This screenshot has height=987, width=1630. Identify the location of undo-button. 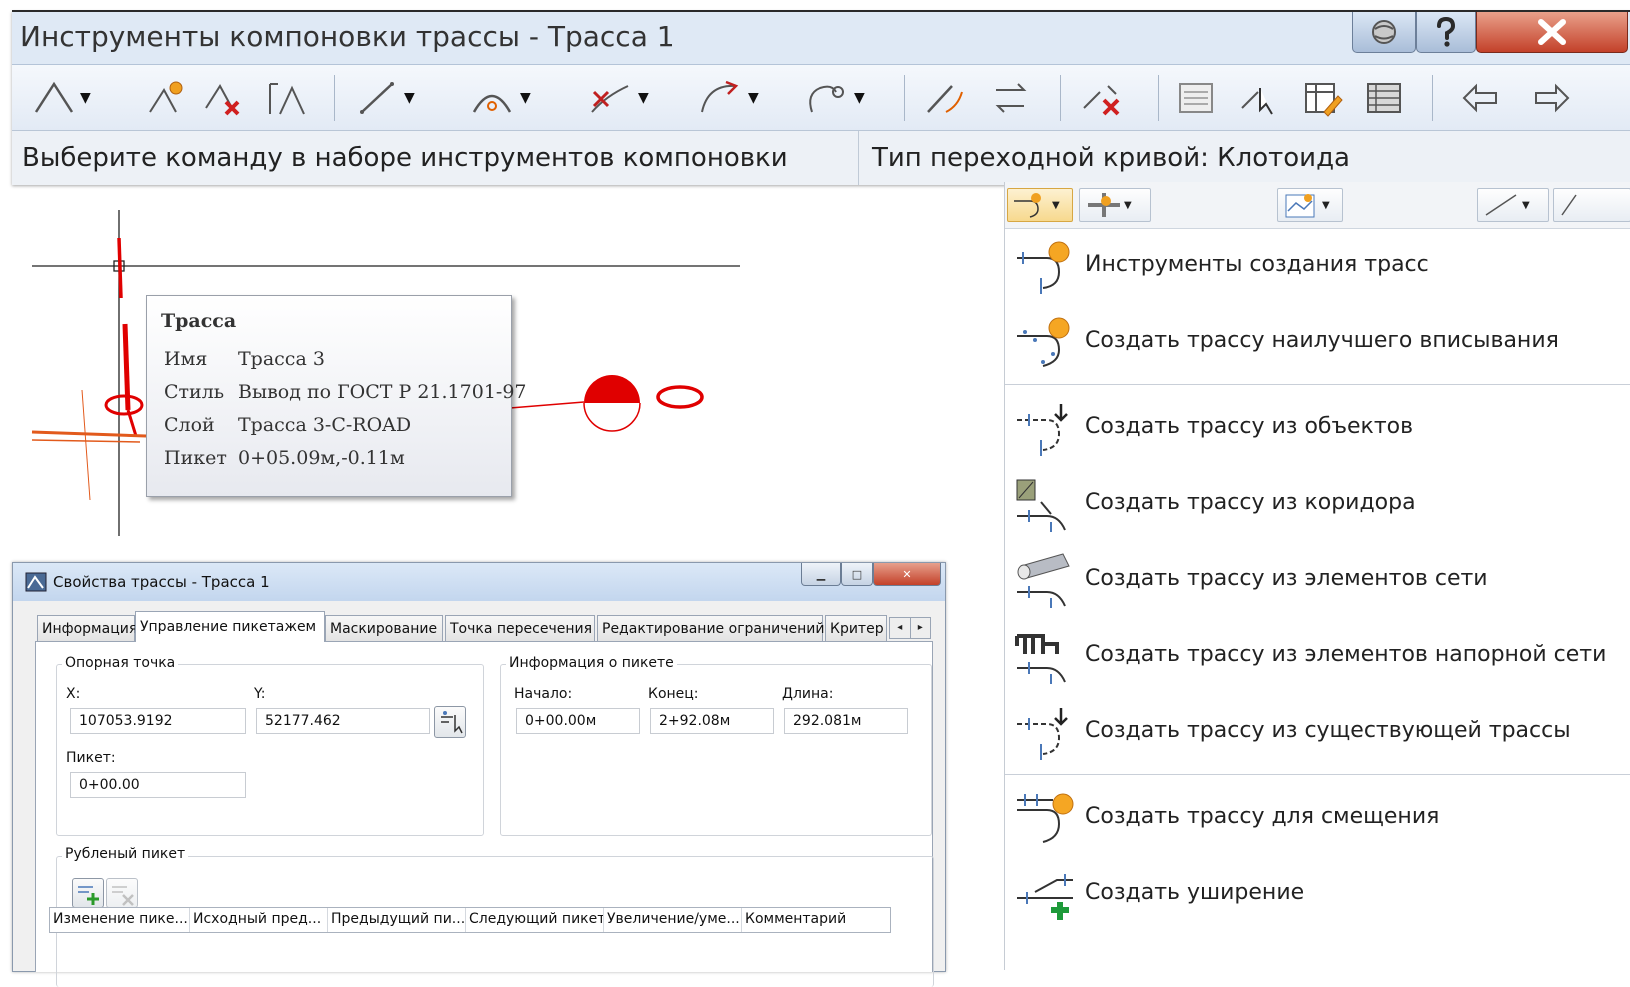
(1480, 98).